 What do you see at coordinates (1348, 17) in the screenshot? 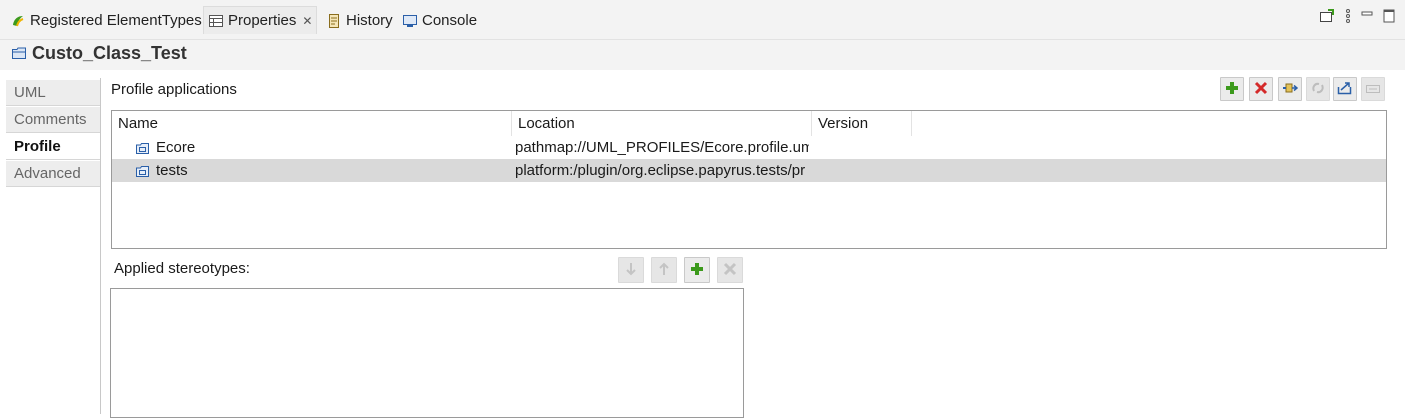
I see `view-menu-icon` at bounding box center [1348, 17].